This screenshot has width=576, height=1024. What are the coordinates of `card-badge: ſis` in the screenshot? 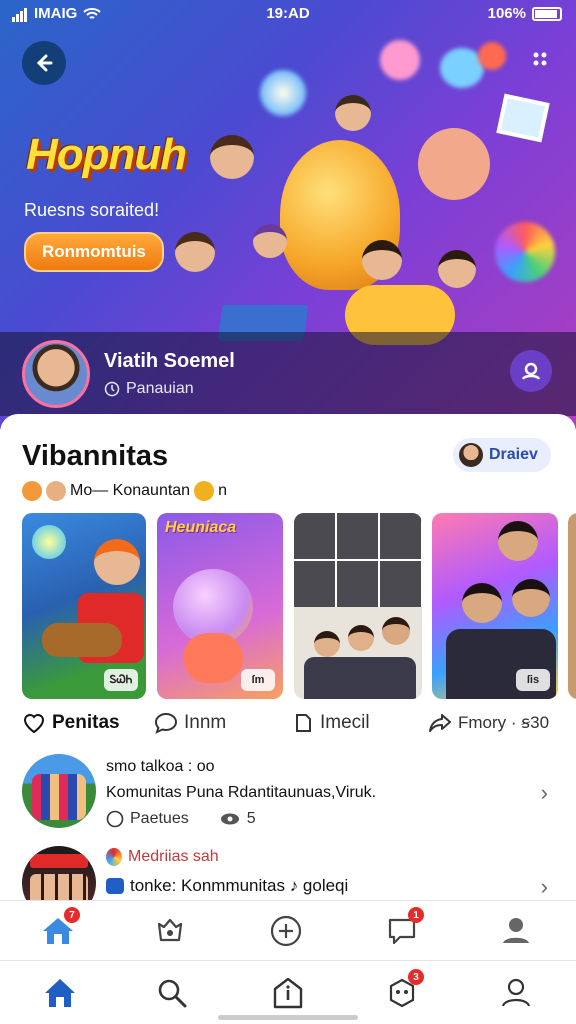 It's located at (533, 680).